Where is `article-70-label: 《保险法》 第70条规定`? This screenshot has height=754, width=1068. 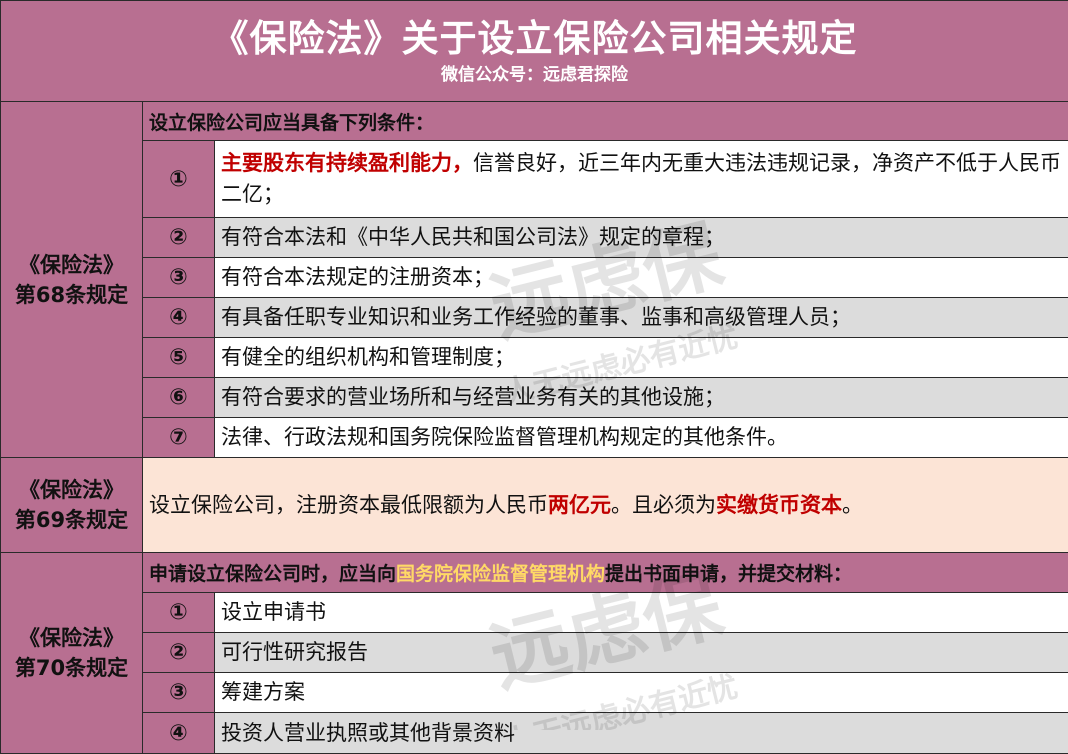
article-70-label: 《保险法》 第70条规定 is located at coordinates (72, 653).